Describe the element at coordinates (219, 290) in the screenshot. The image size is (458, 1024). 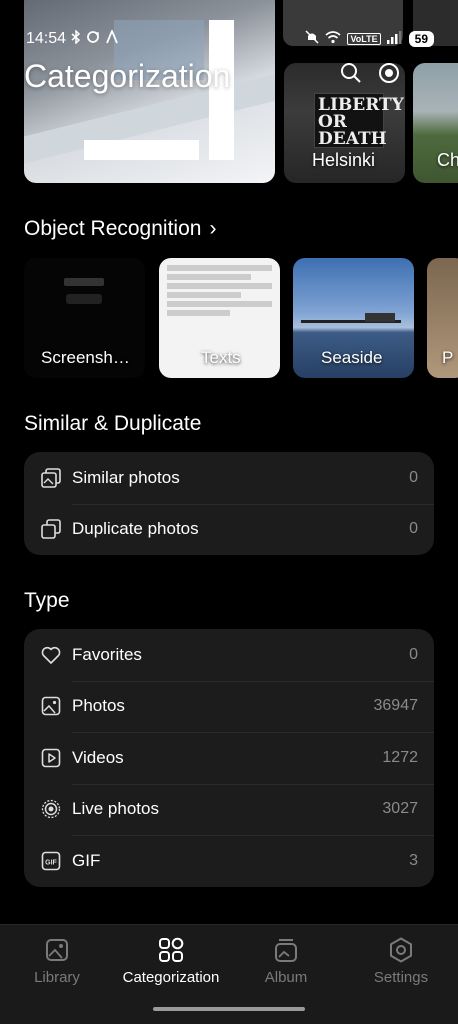
I see `text-thumb-lines` at that location.